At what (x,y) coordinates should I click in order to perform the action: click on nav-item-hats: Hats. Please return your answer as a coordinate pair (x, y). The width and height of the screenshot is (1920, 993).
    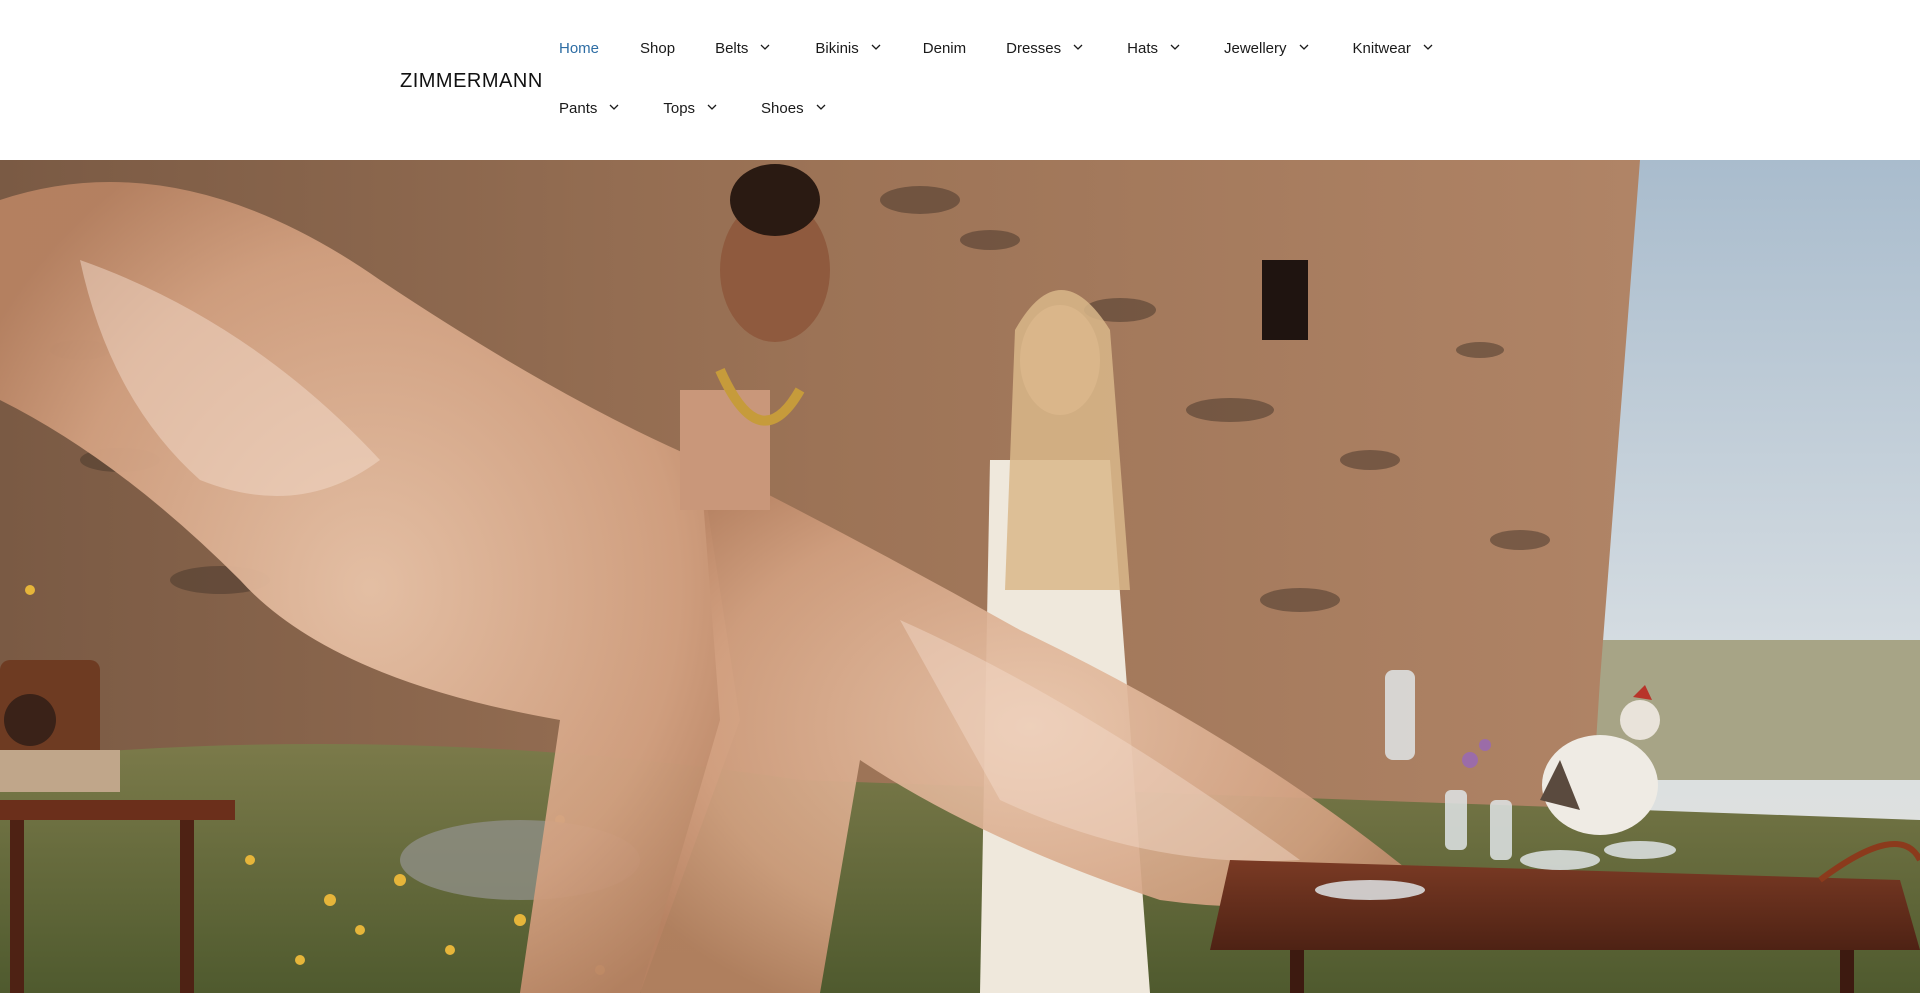
    Looking at the image, I should click on (1154, 48).